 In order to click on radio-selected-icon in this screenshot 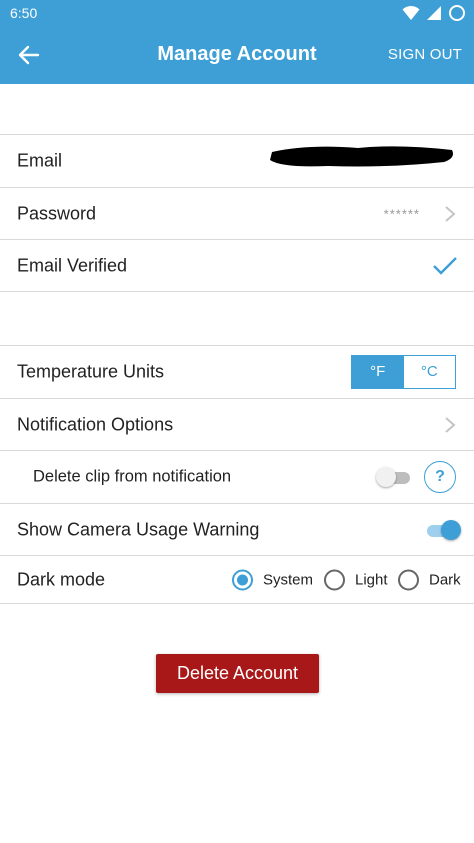, I will do `click(242, 579)`.